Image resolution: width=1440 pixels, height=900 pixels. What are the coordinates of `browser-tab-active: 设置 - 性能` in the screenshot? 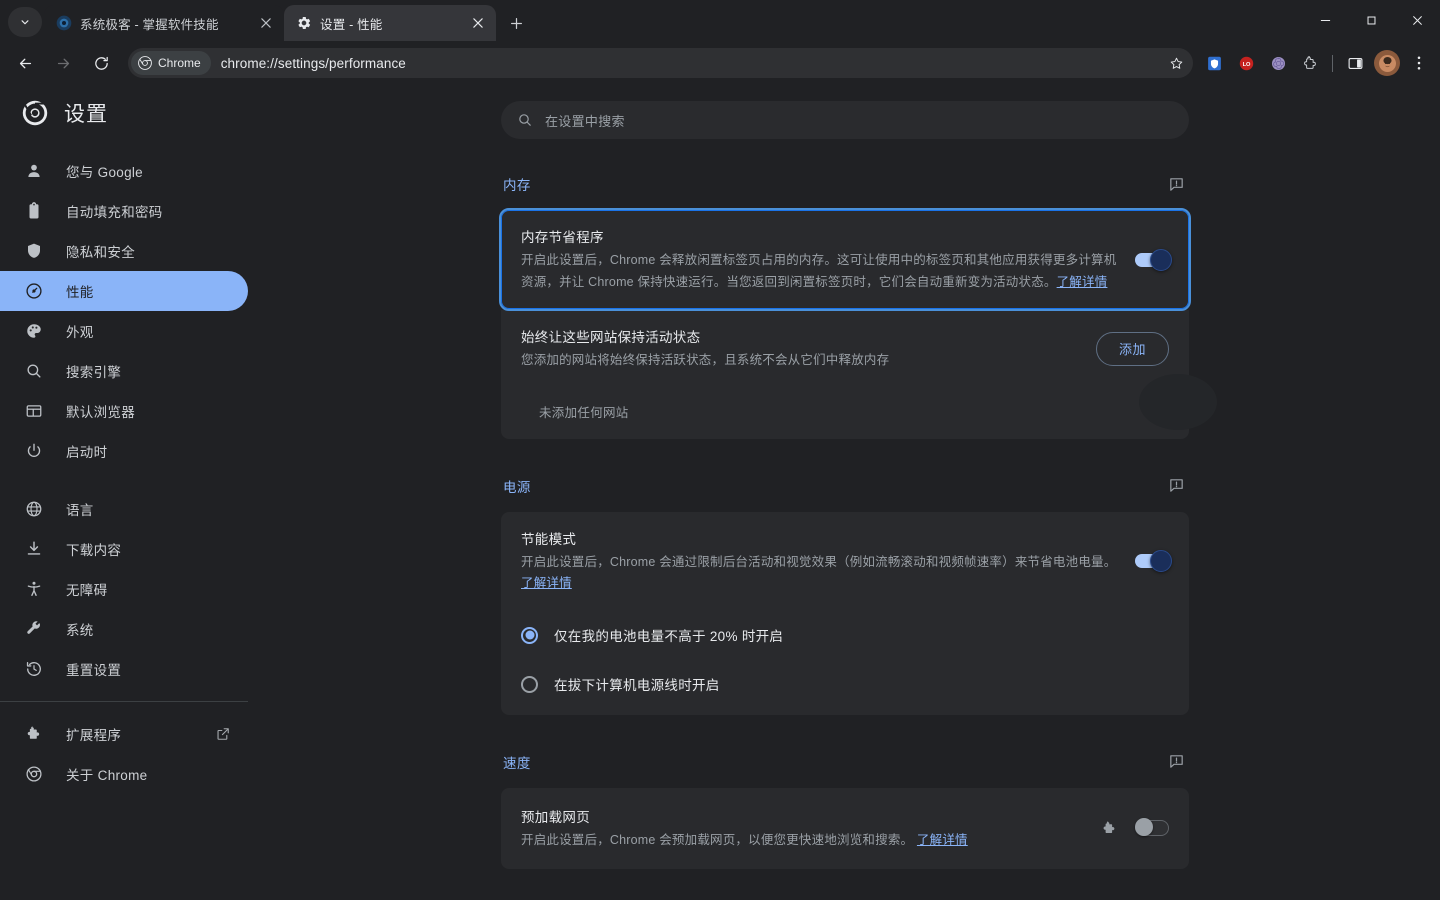 It's located at (390, 23).